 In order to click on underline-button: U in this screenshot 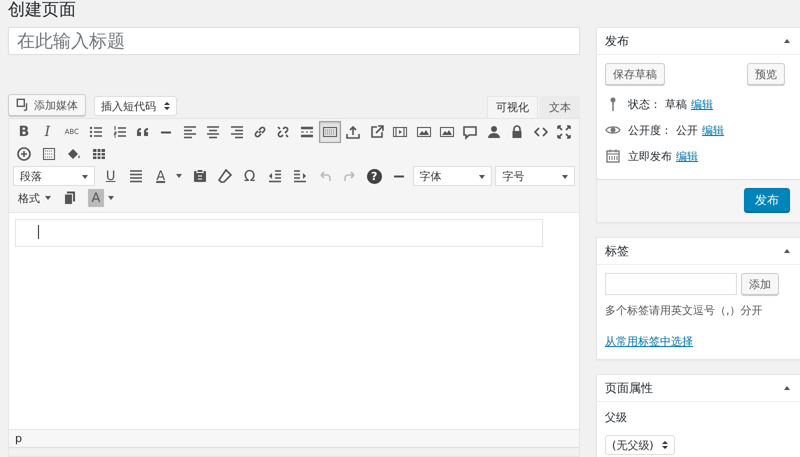, I will do `click(111, 176)`.